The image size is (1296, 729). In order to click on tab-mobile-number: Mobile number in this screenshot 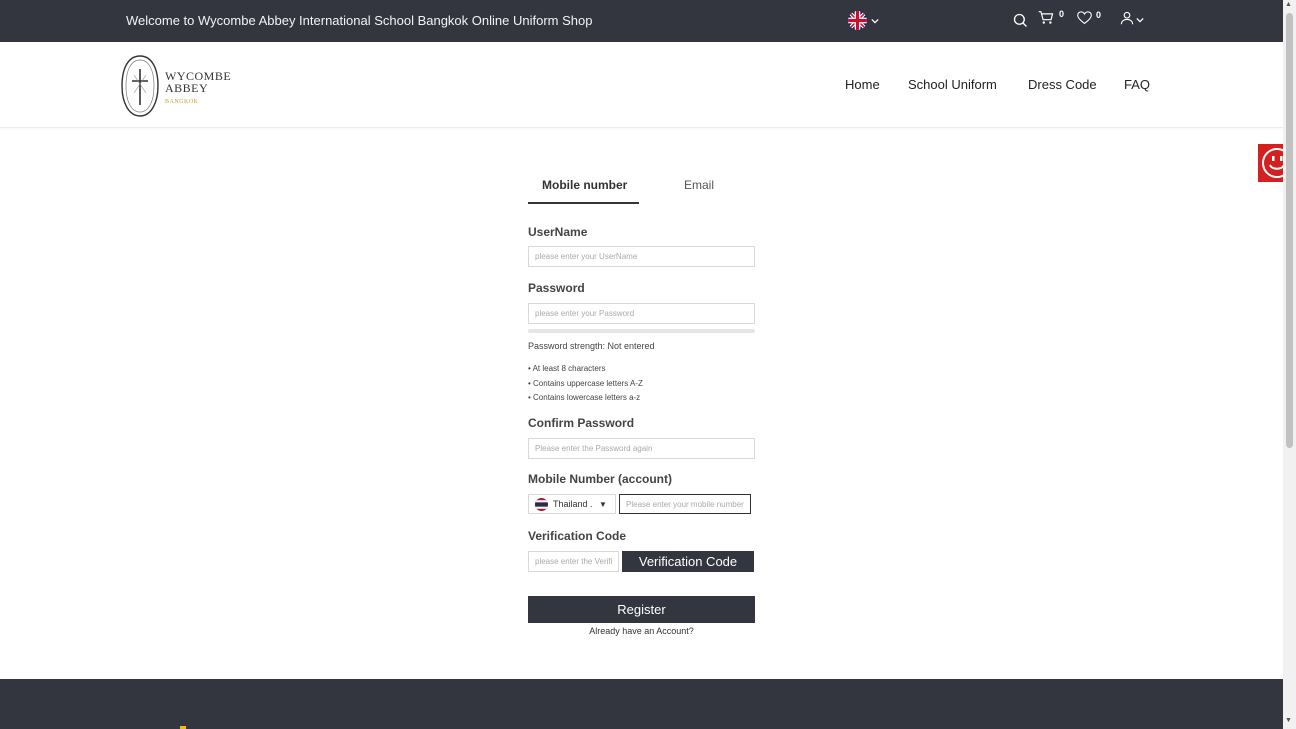, I will do `click(584, 185)`.